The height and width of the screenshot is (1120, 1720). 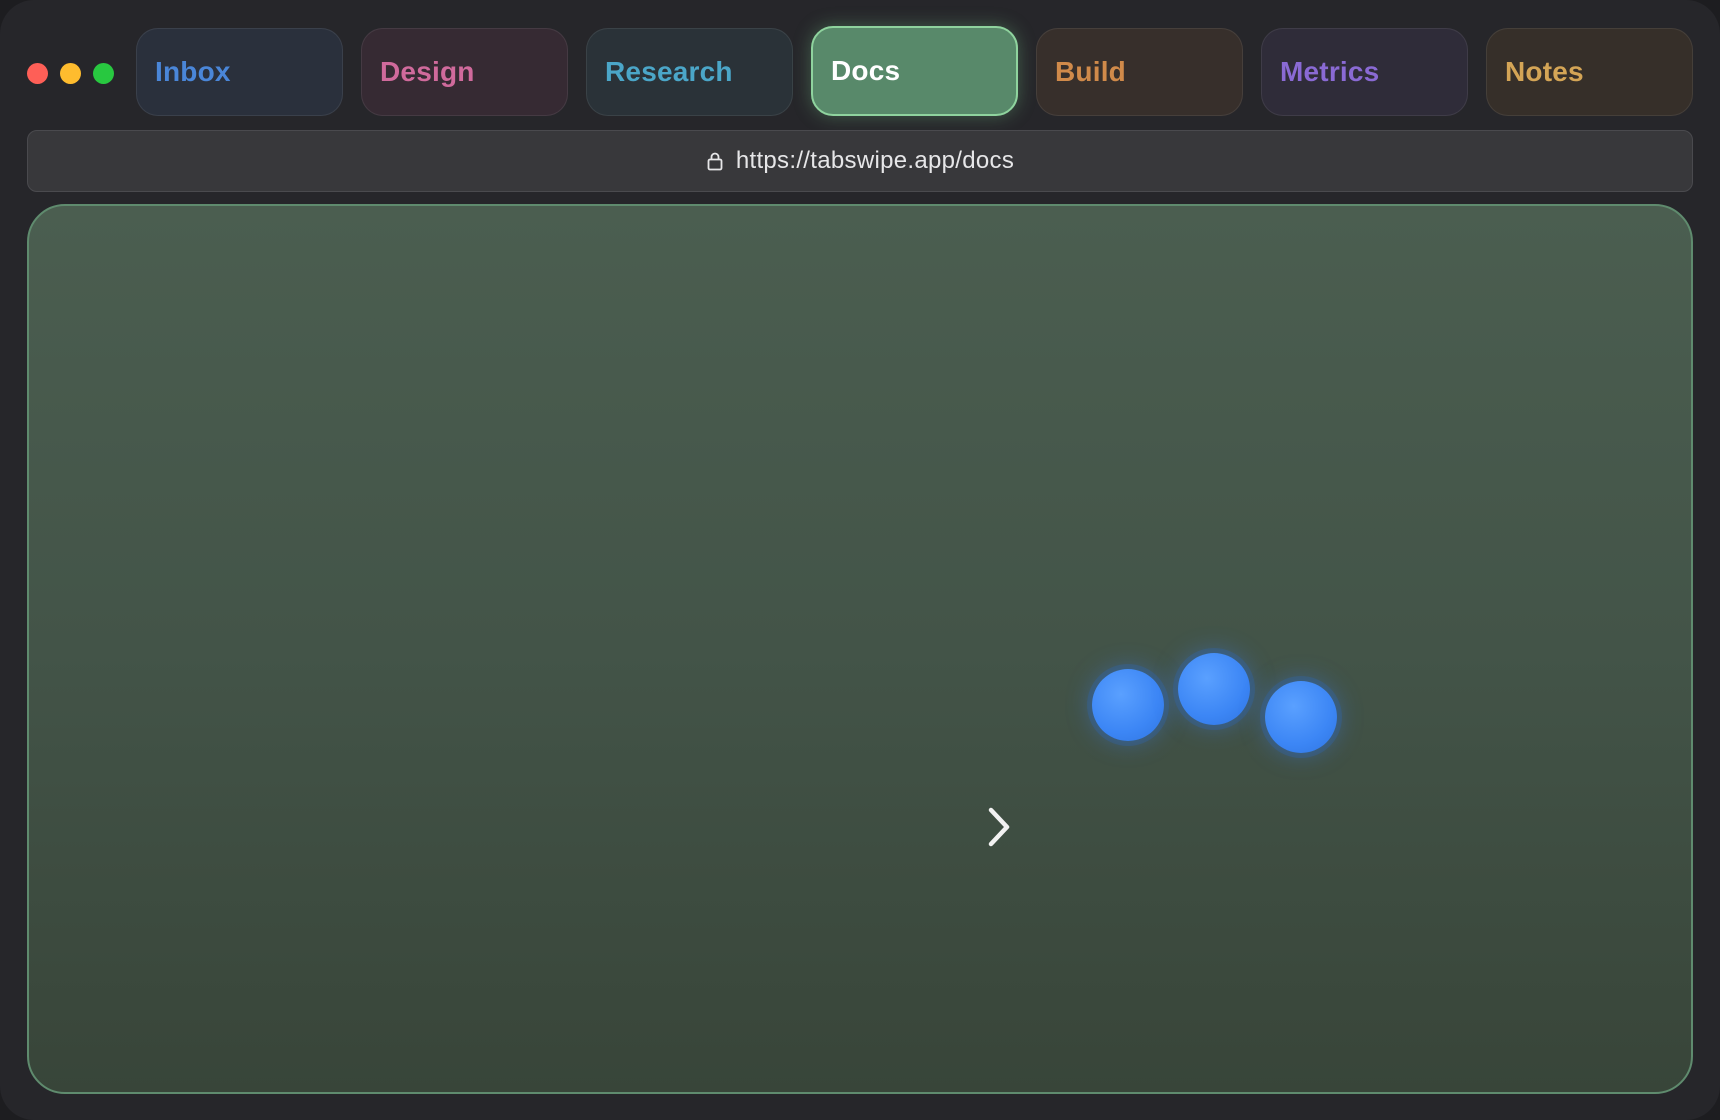 I want to click on zoom-window-button, so click(x=103, y=73).